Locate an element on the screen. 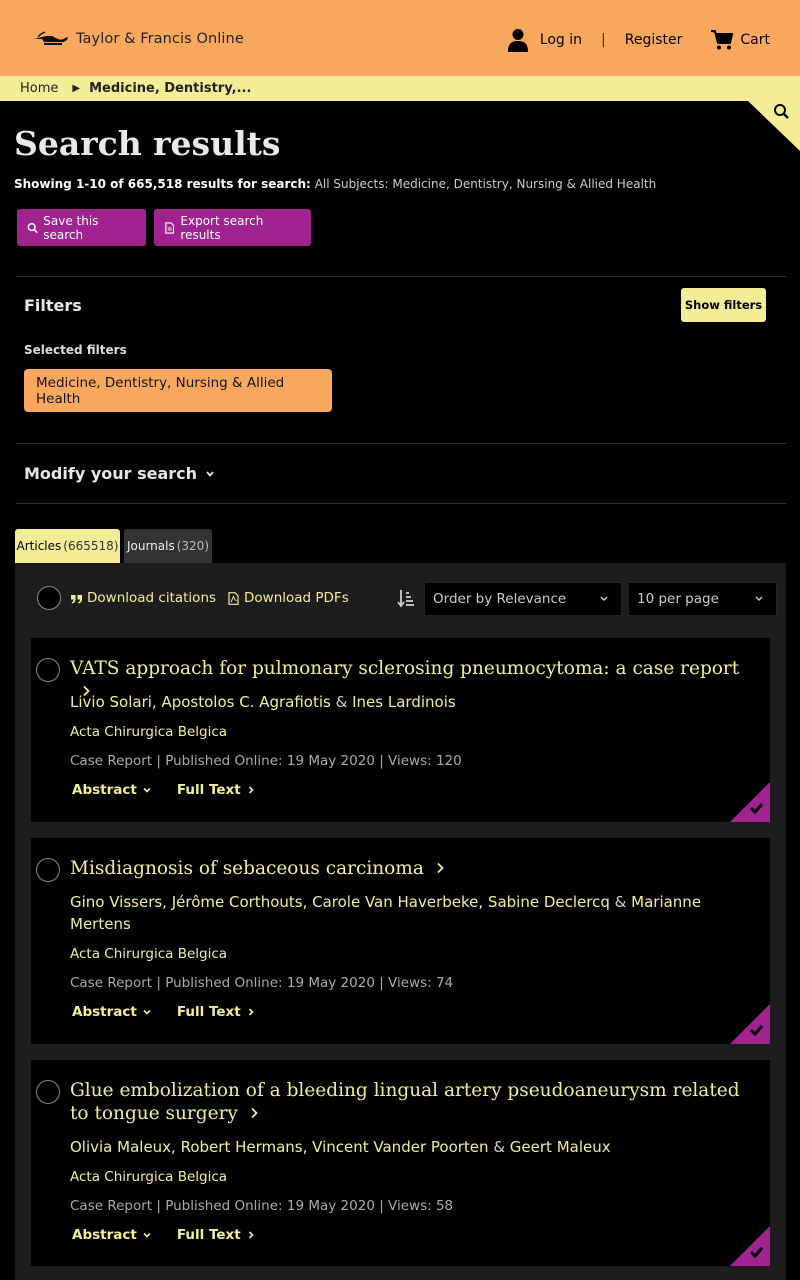 The height and width of the screenshot is (1280, 800). order-select-value: Order by Relevance is located at coordinates (500, 599).